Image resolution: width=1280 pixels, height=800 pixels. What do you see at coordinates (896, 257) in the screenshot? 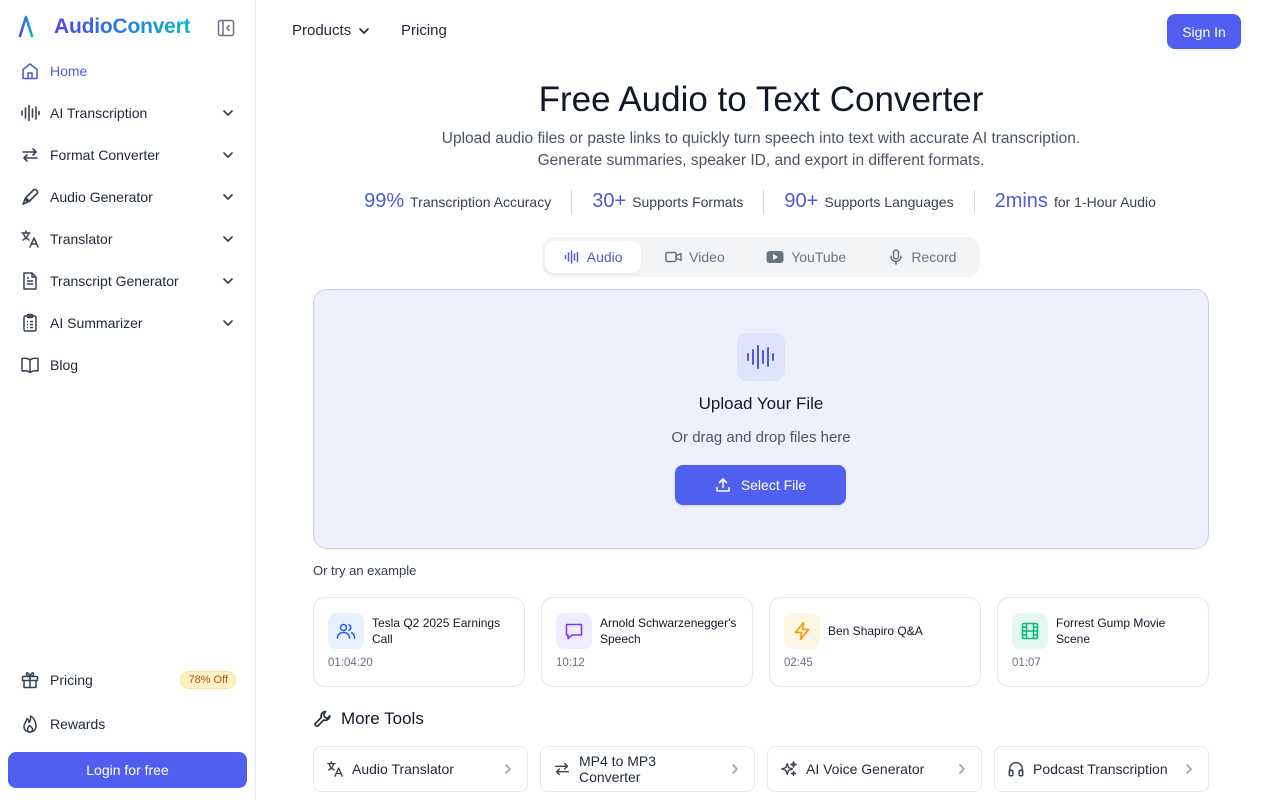
I see `microphone-icon` at bounding box center [896, 257].